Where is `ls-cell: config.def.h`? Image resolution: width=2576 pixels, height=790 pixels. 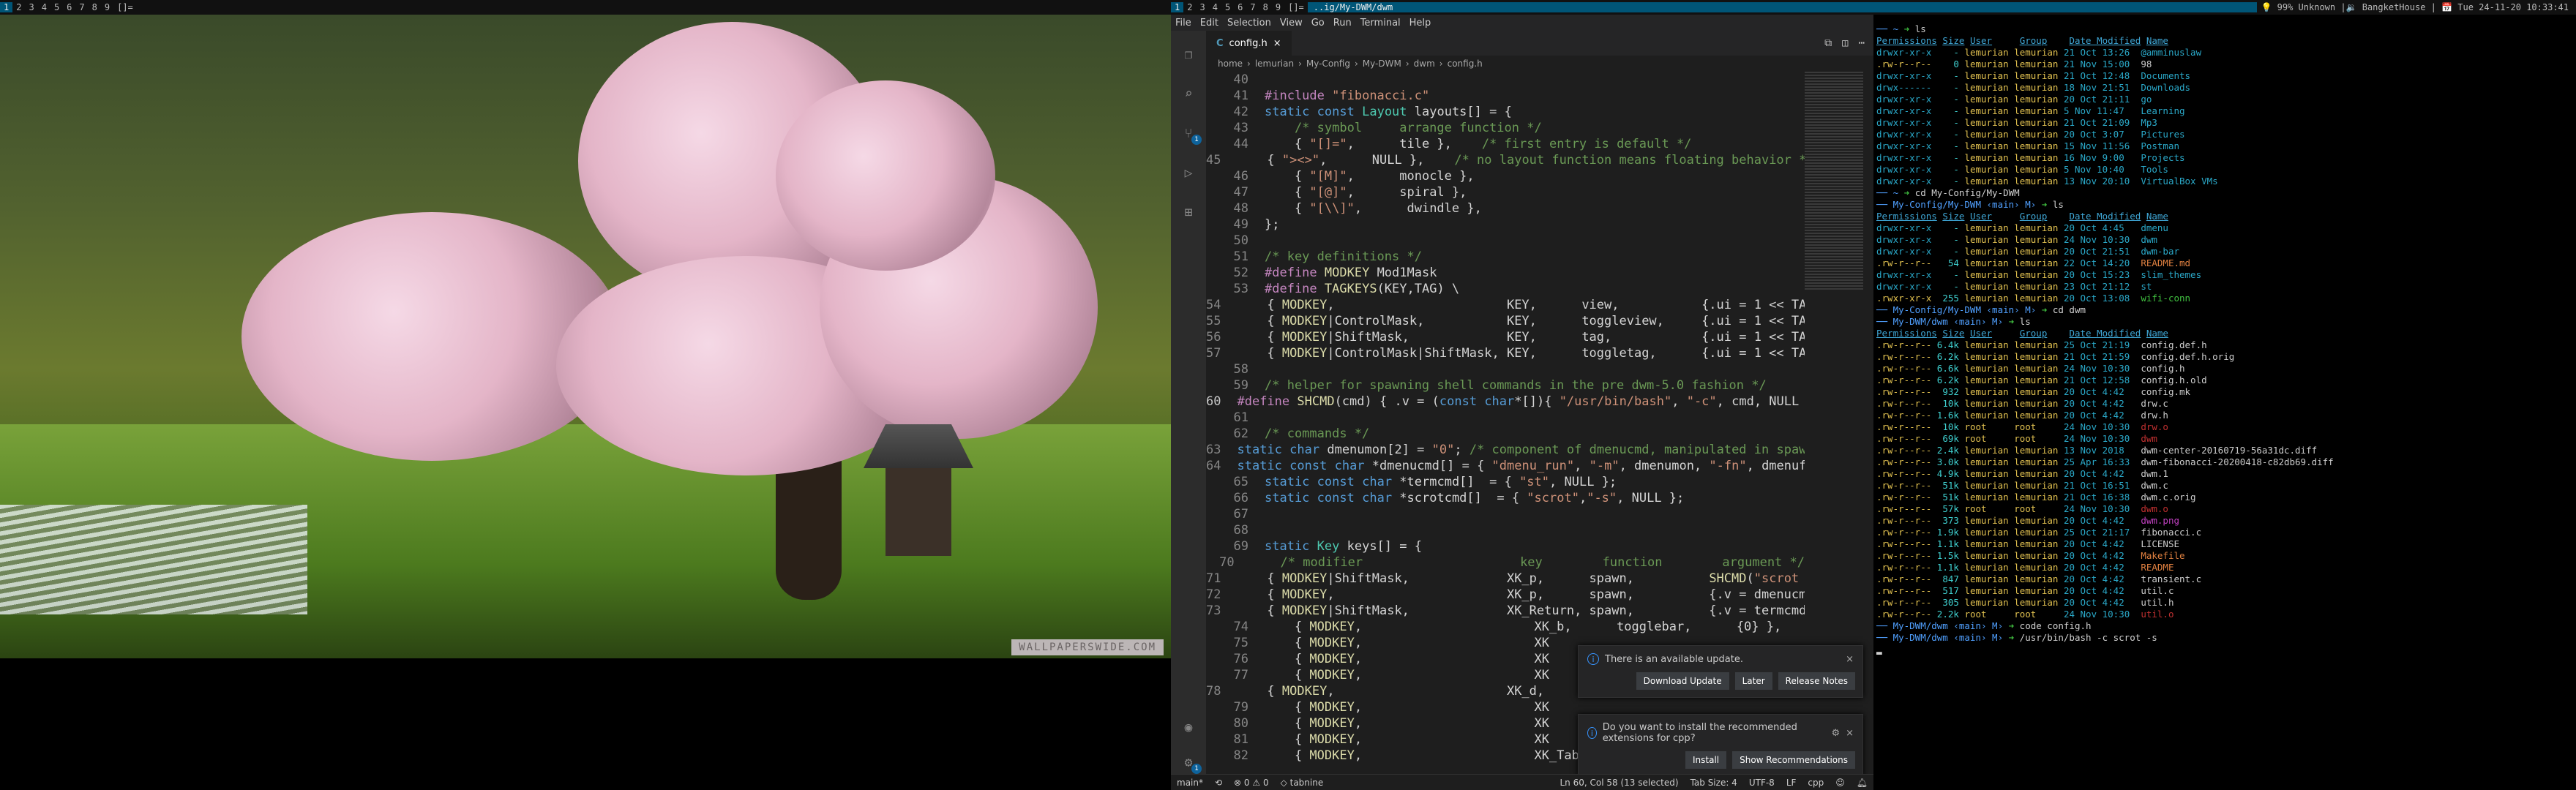
ls-cell: config.def.h is located at coordinates (2174, 344).